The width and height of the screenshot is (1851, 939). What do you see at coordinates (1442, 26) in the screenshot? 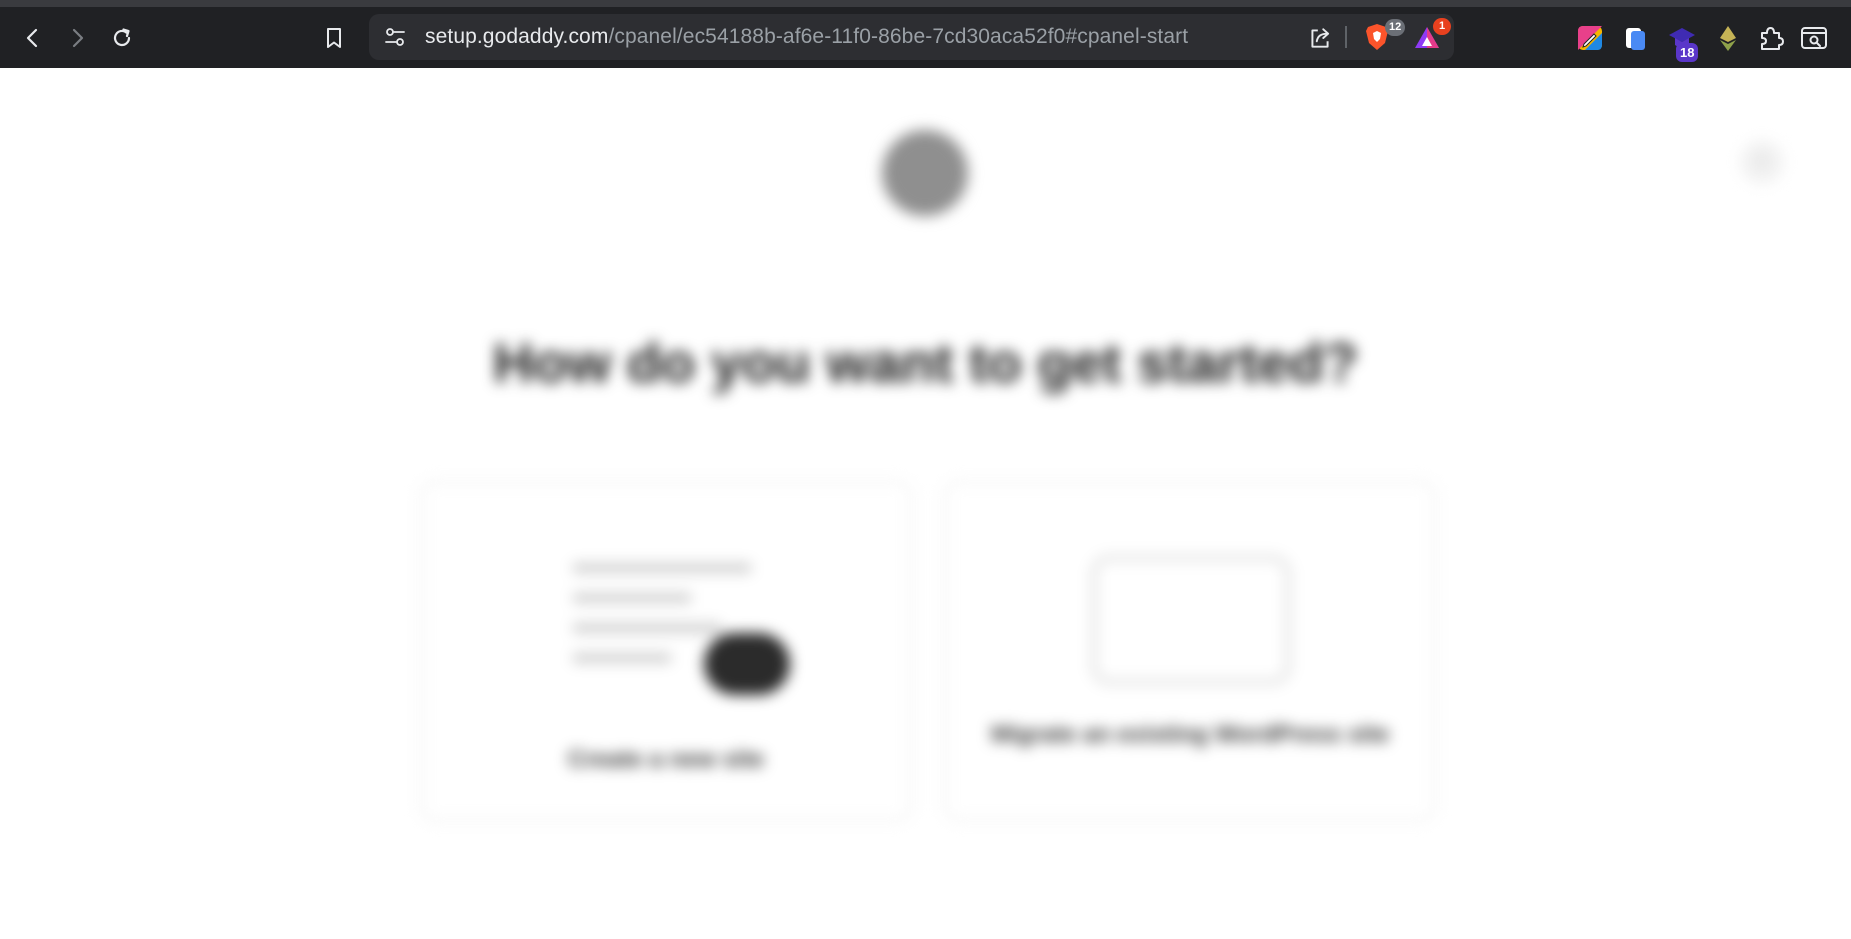
I see `rewards-count-badge: 1` at bounding box center [1442, 26].